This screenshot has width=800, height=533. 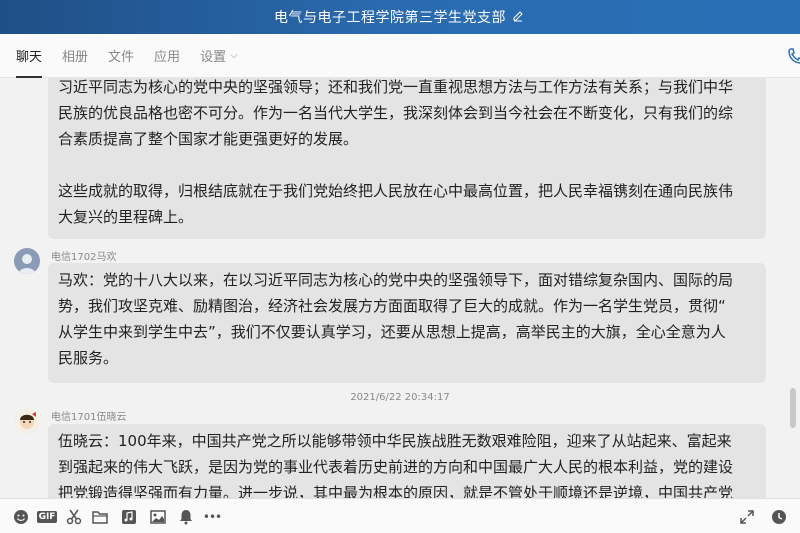 I want to click on tab-apps: 应用, so click(x=167, y=56).